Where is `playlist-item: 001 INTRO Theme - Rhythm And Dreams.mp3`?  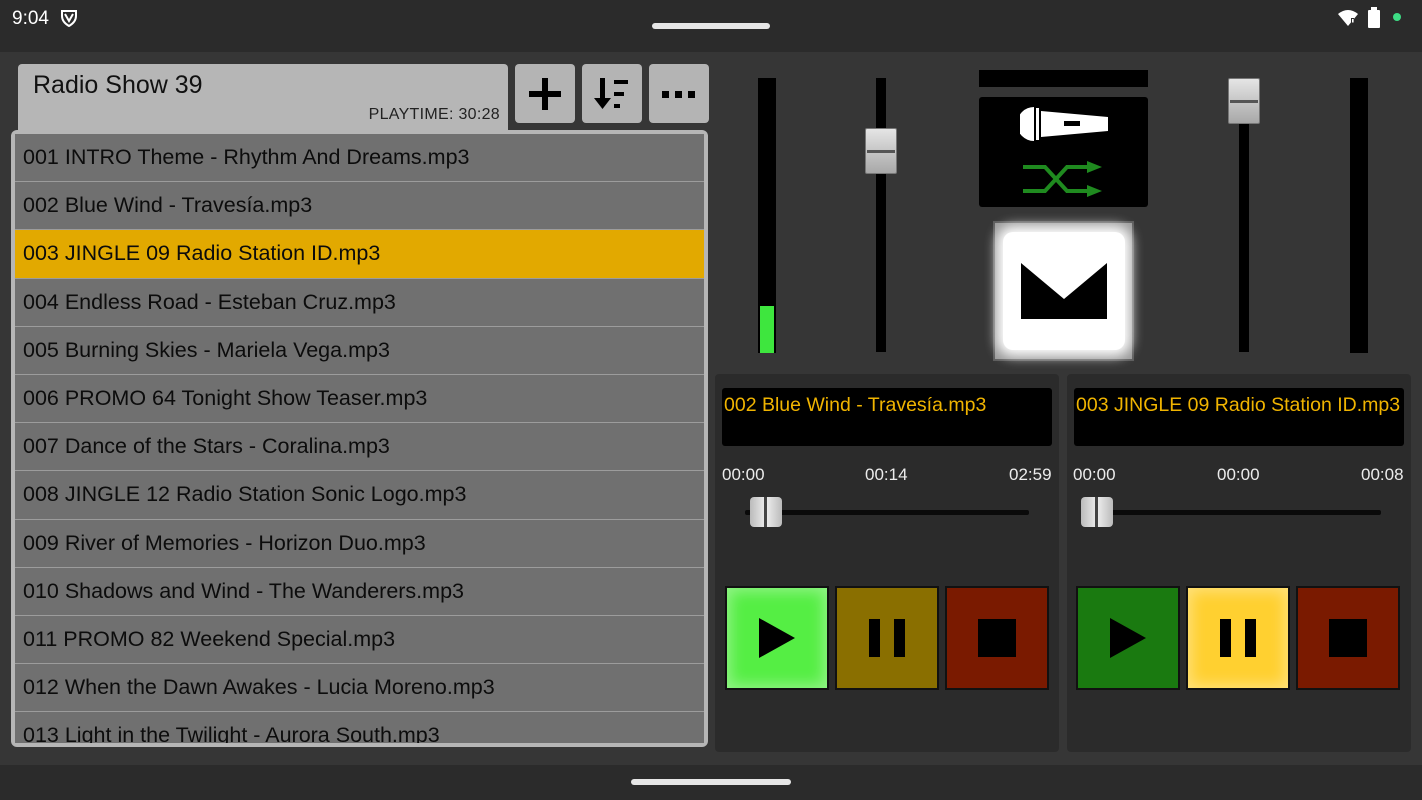 playlist-item: 001 INTRO Theme - Rhythm And Dreams.mp3 is located at coordinates (359, 158).